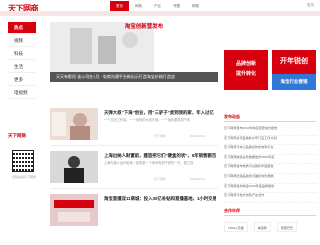  What do you see at coordinates (270, 212) in the screenshot?
I see `partners-section-header: 合作伙伴` at bounding box center [270, 212].